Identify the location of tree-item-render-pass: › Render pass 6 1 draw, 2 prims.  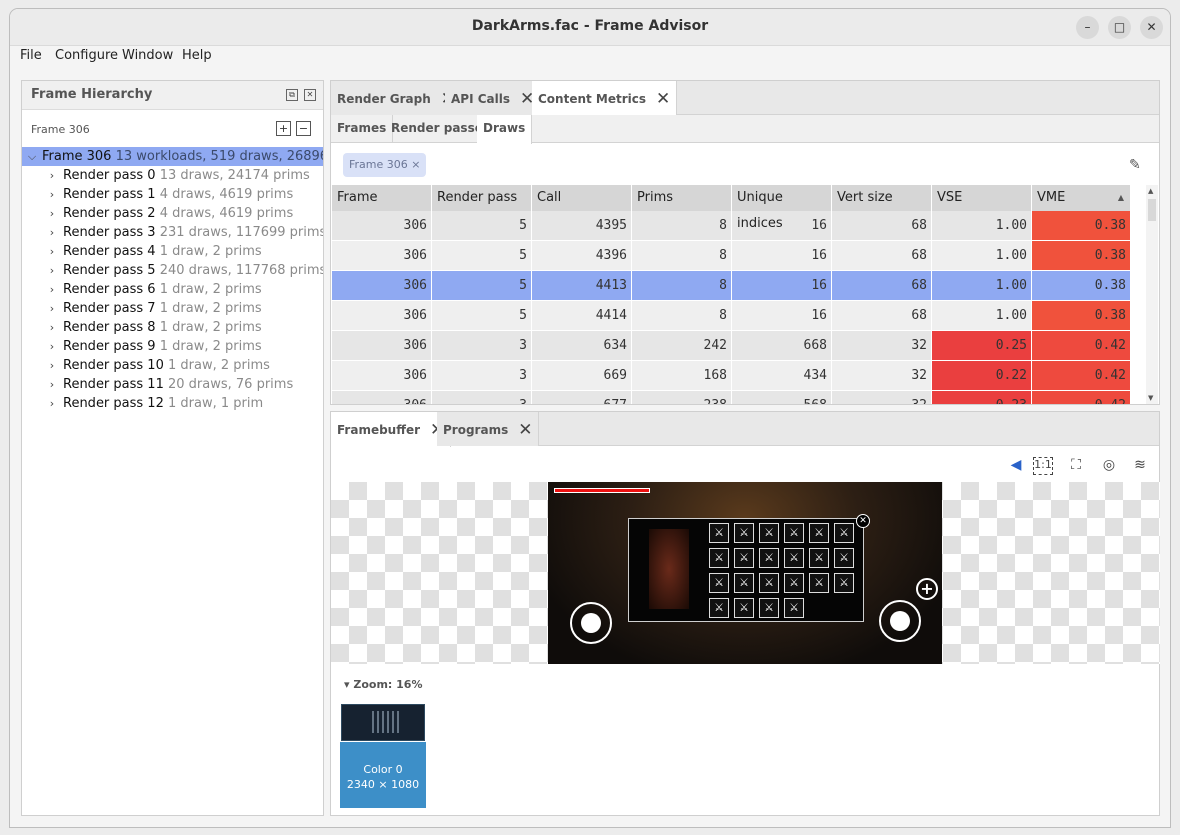
(172, 289).